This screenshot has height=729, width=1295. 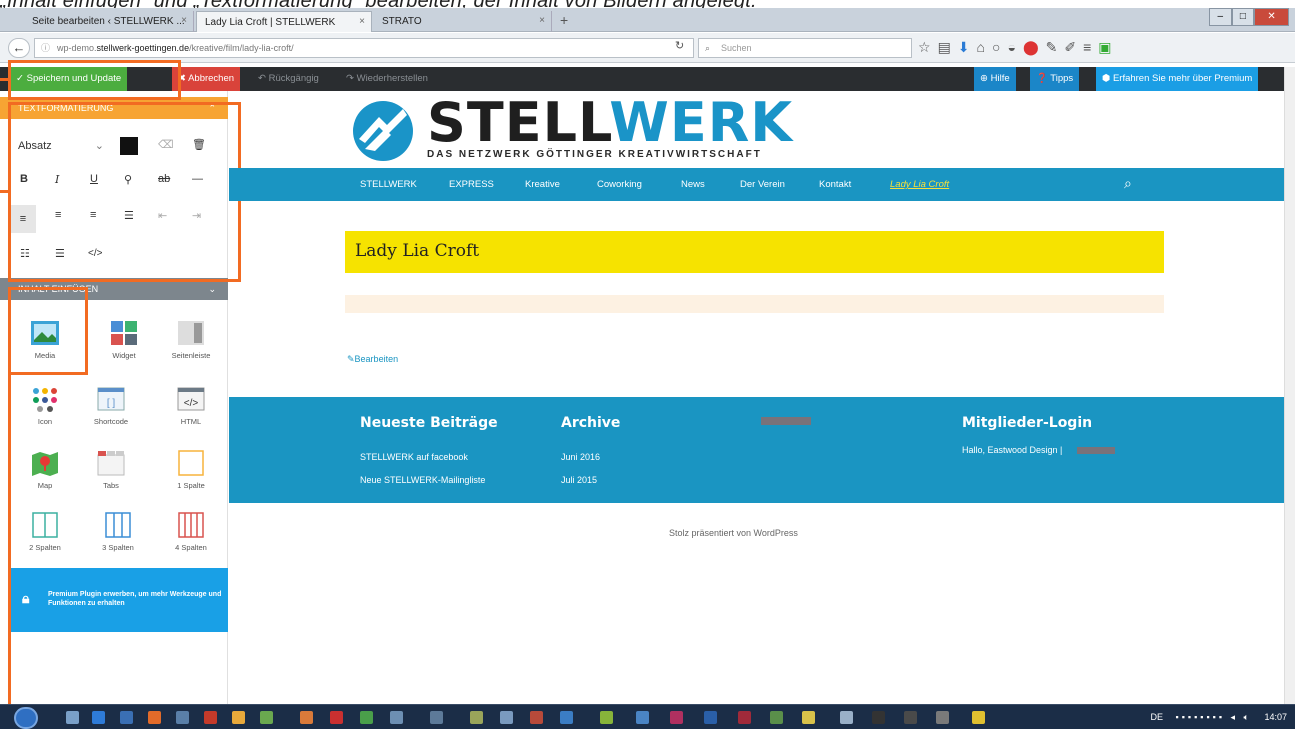 I want to click on tab-seite-bearbeiten: Seite bearbeiten ‹ STELLWERK ... ×, so click(x=109, y=21).